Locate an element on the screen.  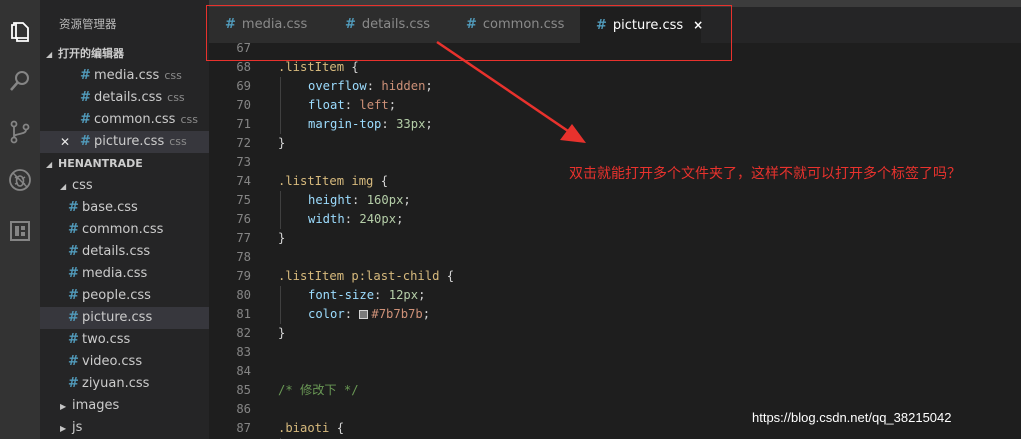
code-line: 71 margin-top: 33px; is located at coordinates (615, 124).